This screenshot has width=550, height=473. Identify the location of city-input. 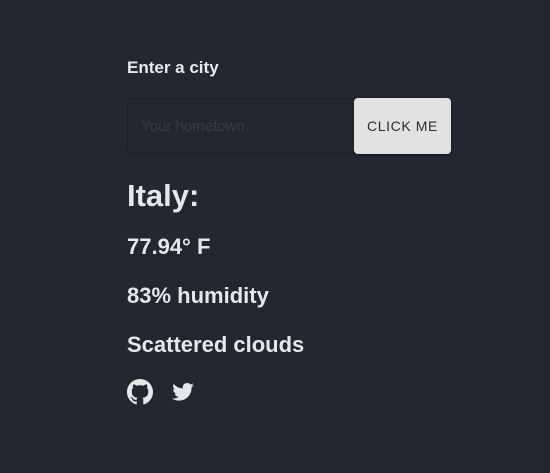
(240, 126).